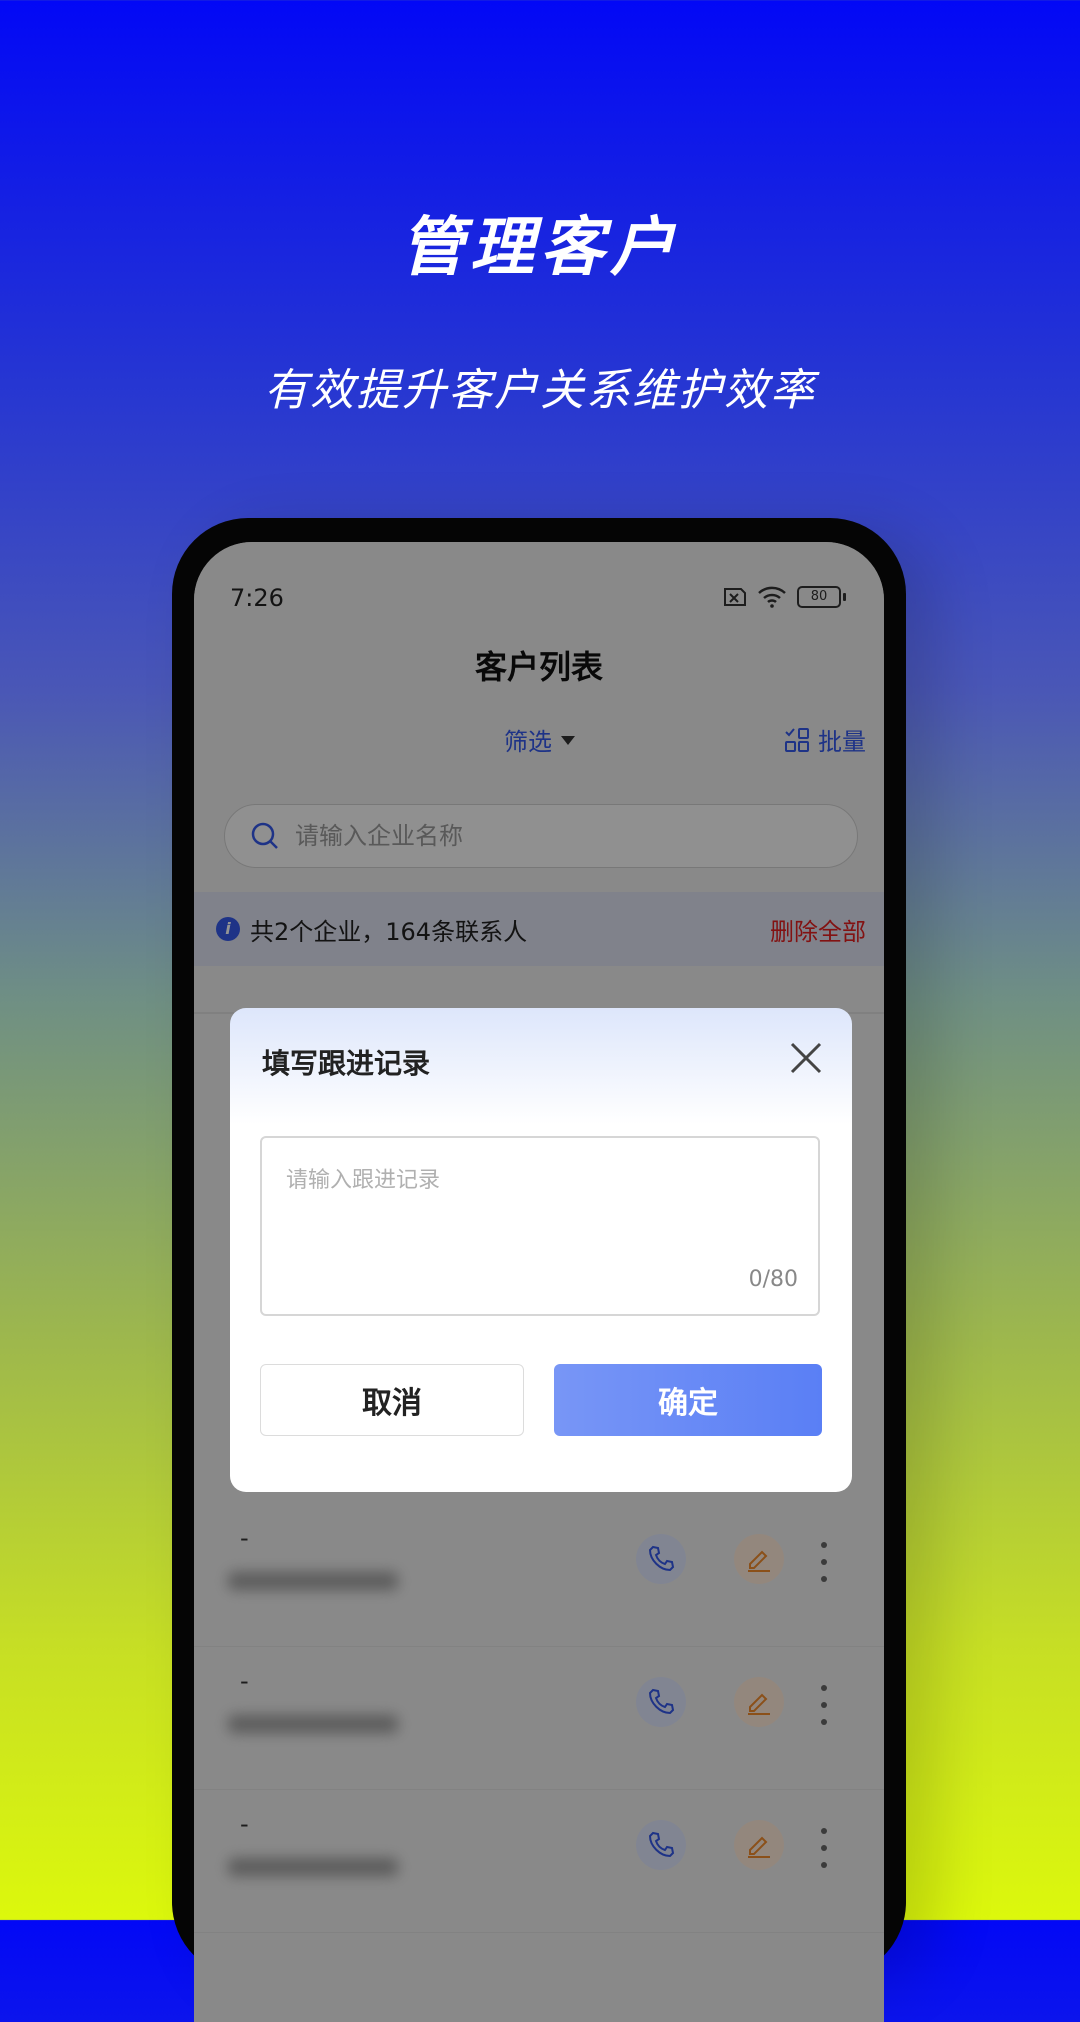  What do you see at coordinates (806, 1058) in the screenshot?
I see `close-icon` at bounding box center [806, 1058].